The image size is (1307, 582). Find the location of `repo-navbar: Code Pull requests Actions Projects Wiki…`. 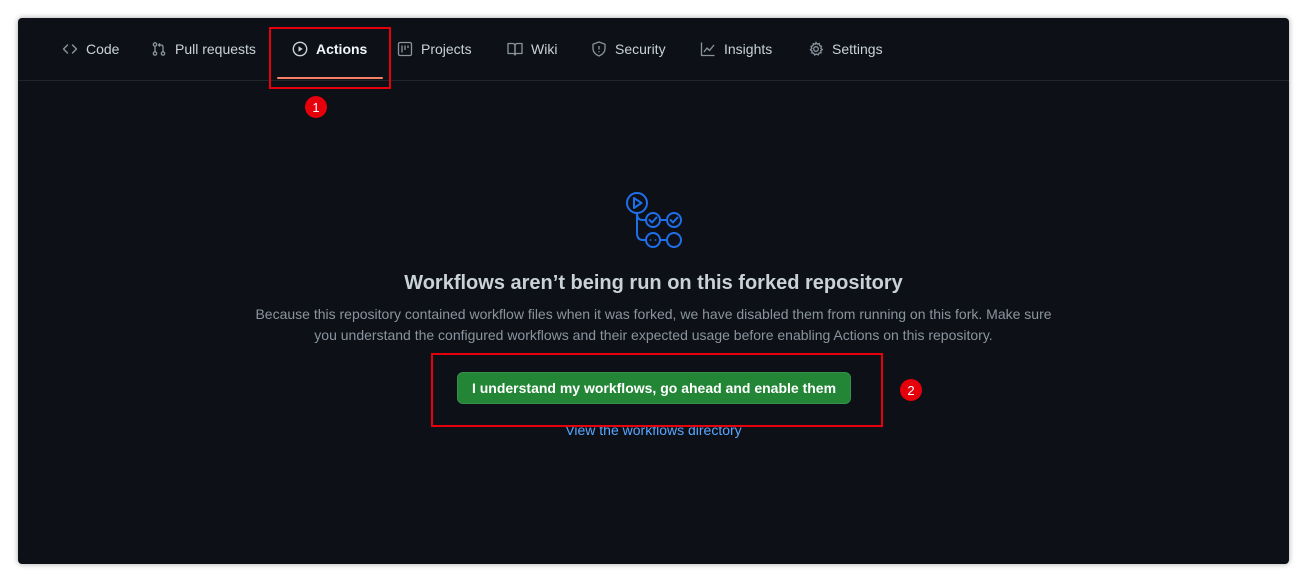

repo-navbar: Code Pull requests Actions Projects Wiki… is located at coordinates (653, 49).